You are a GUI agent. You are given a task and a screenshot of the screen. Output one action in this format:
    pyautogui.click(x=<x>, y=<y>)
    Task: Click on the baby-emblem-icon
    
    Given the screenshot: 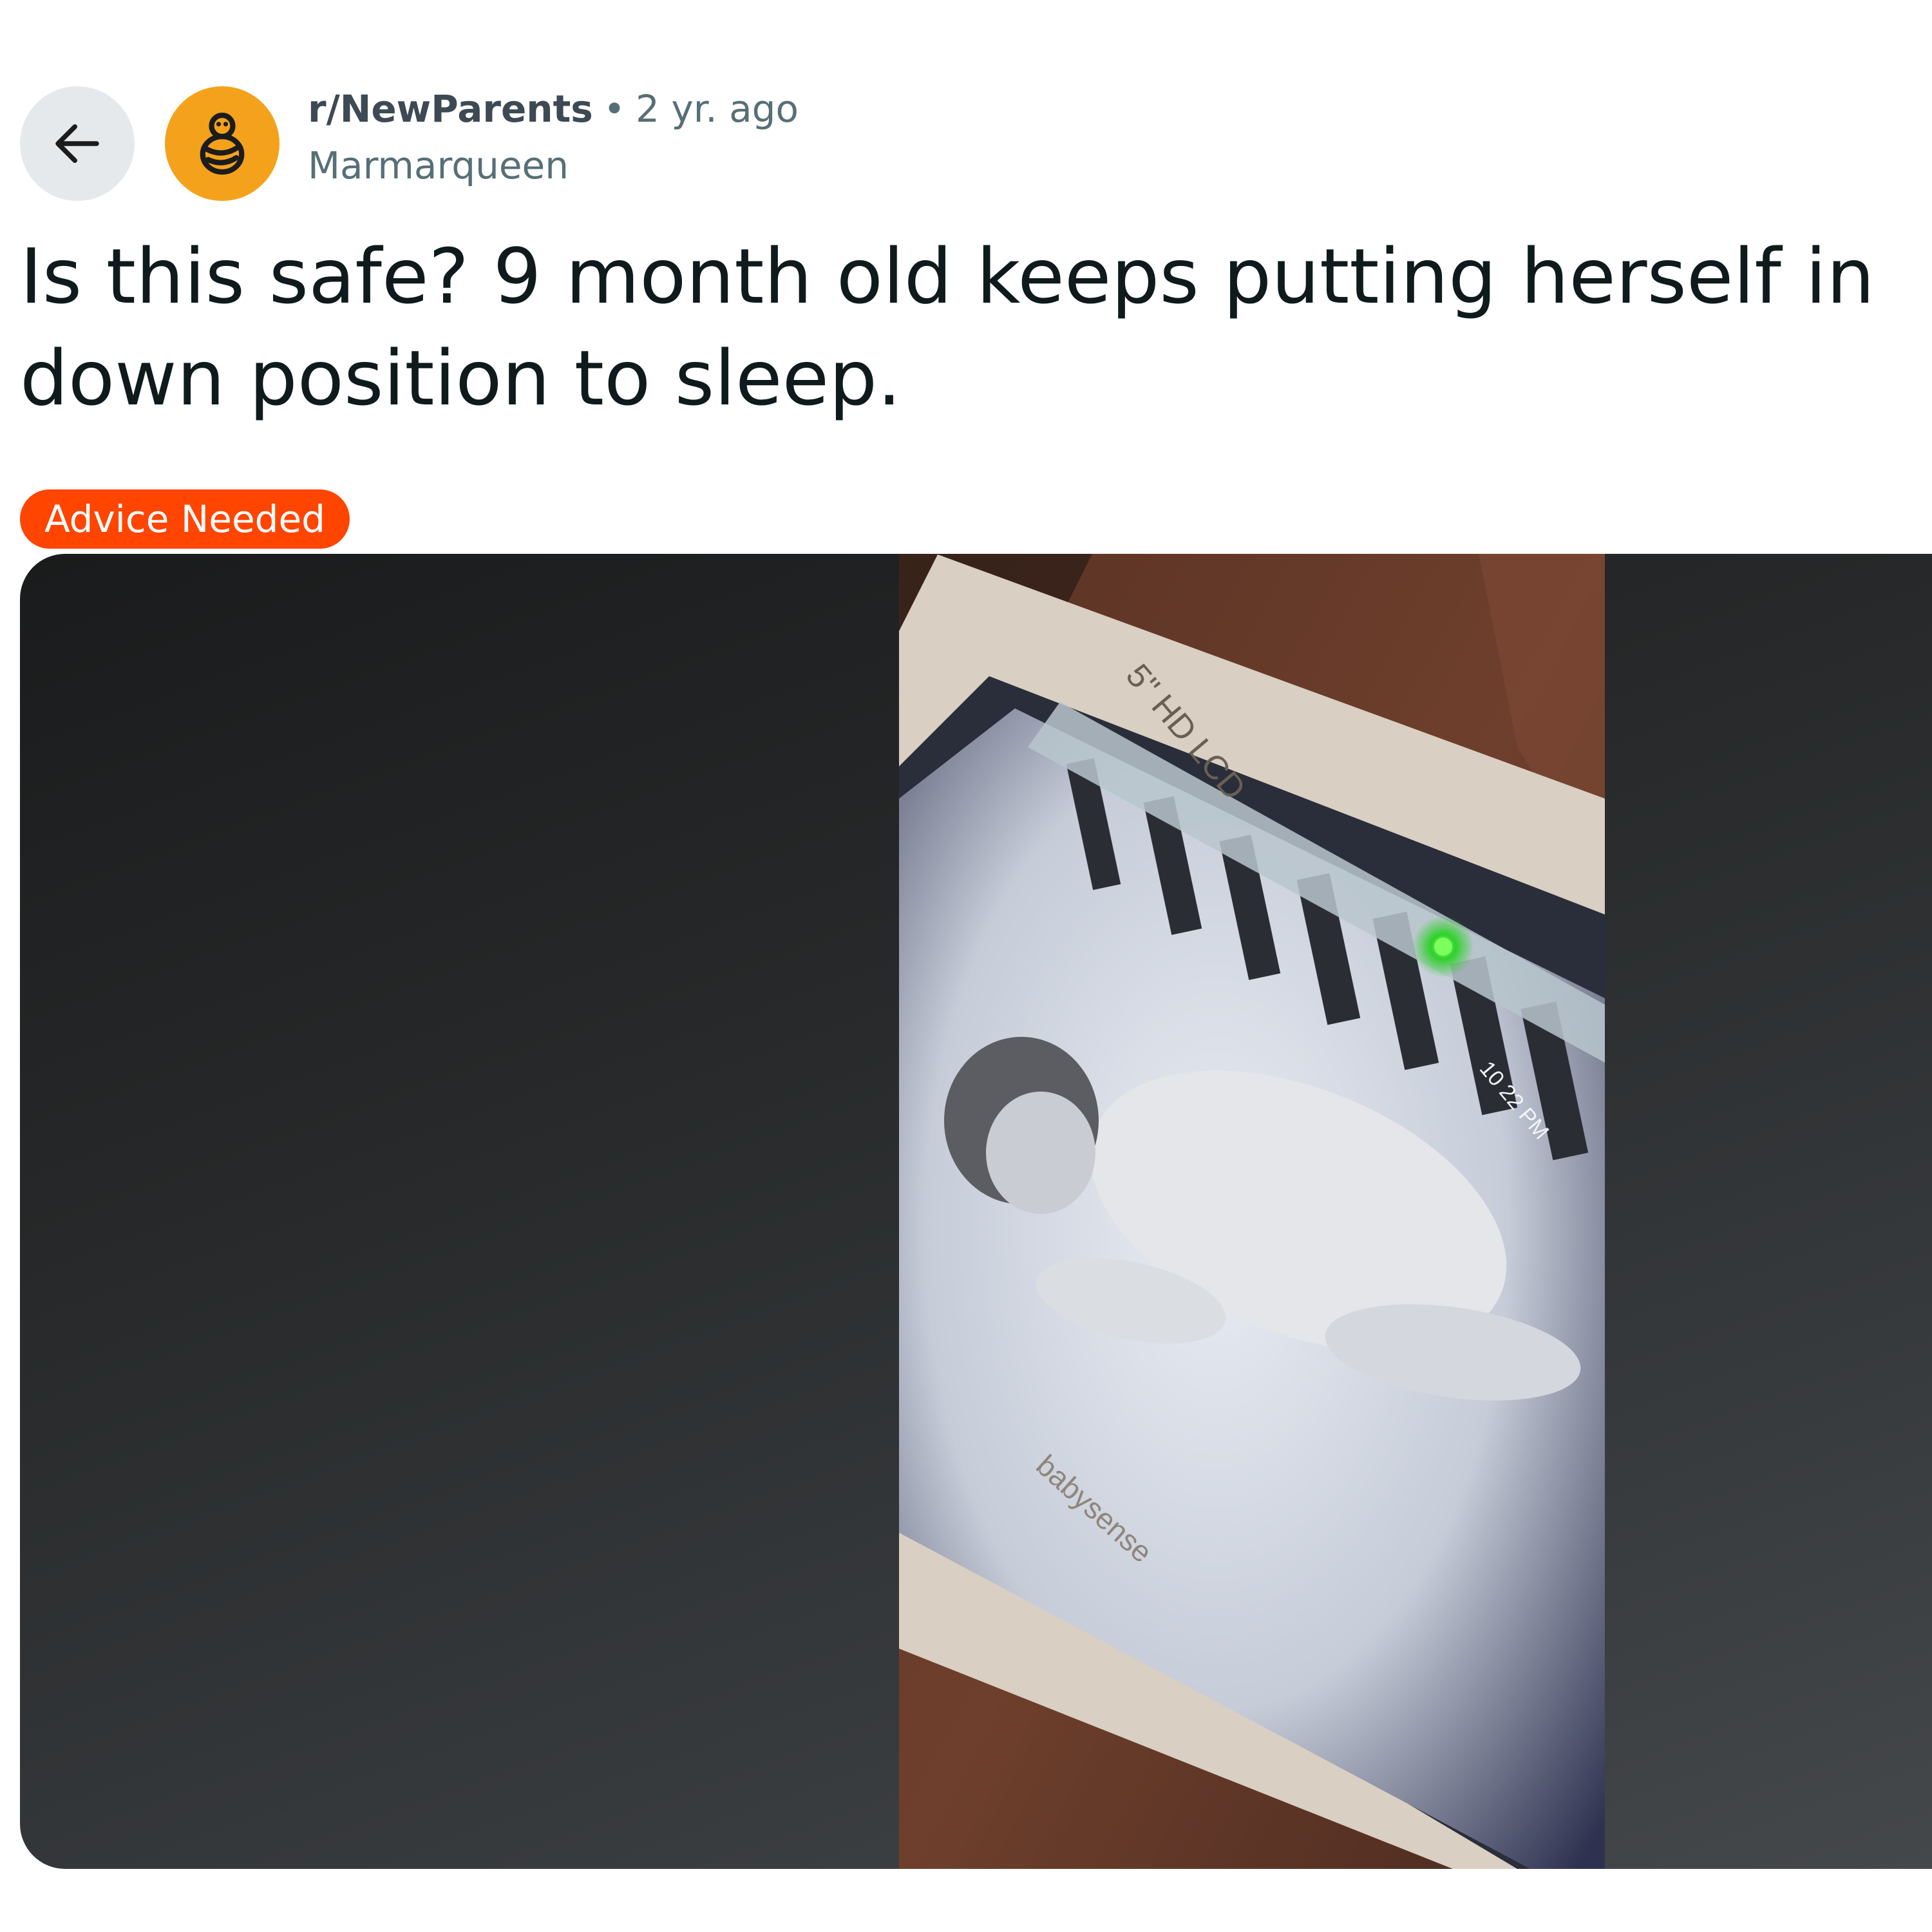 What is the action you would take?
    pyautogui.click(x=223, y=143)
    